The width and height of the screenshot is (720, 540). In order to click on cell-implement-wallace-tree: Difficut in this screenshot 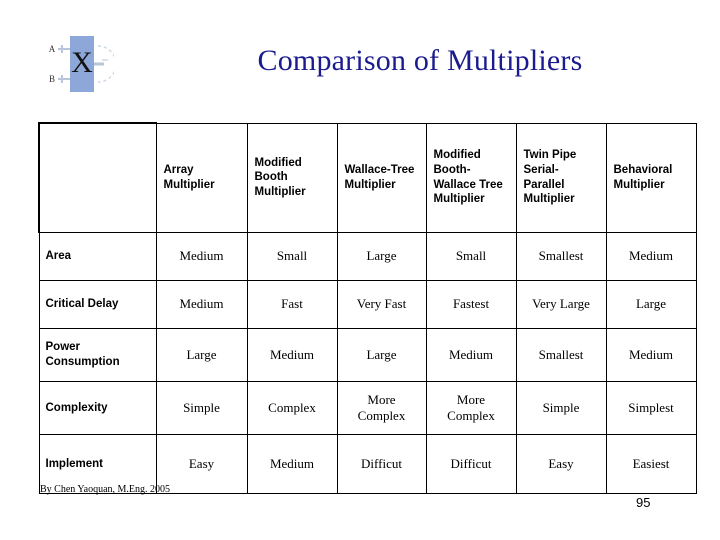, I will do `click(381, 464)`.